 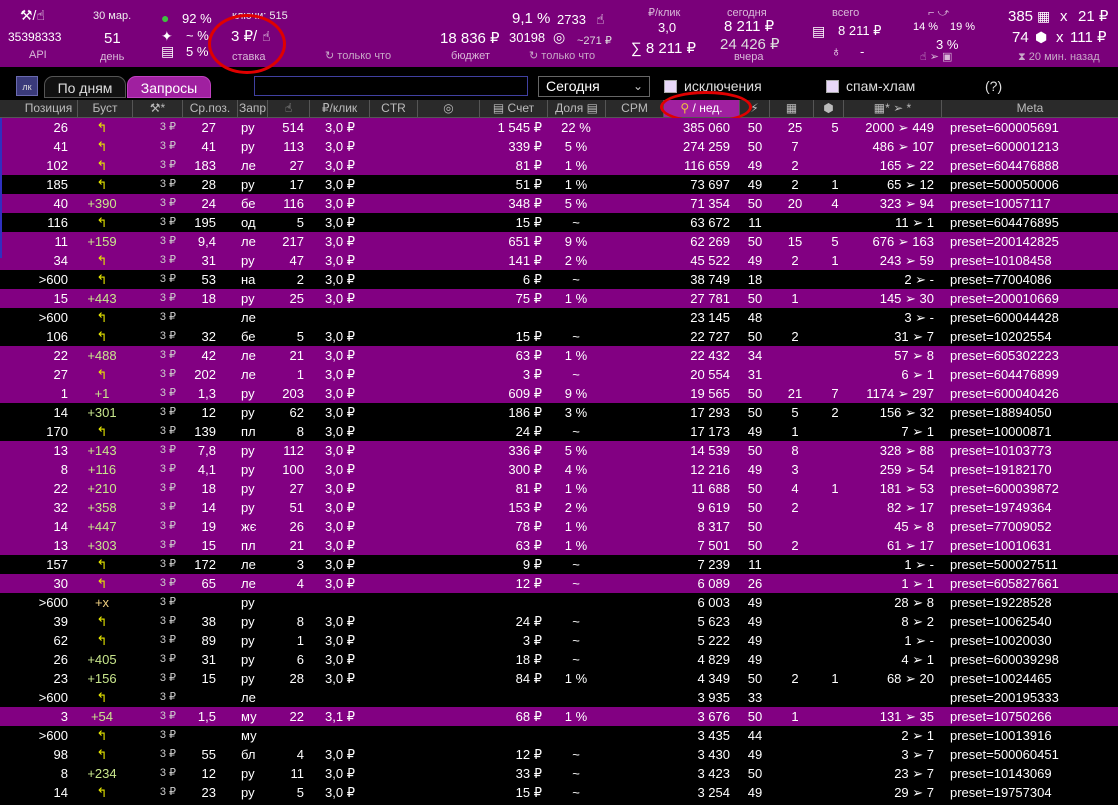 What do you see at coordinates (832, 86) in the screenshot?
I see `spam-checkbox` at bounding box center [832, 86].